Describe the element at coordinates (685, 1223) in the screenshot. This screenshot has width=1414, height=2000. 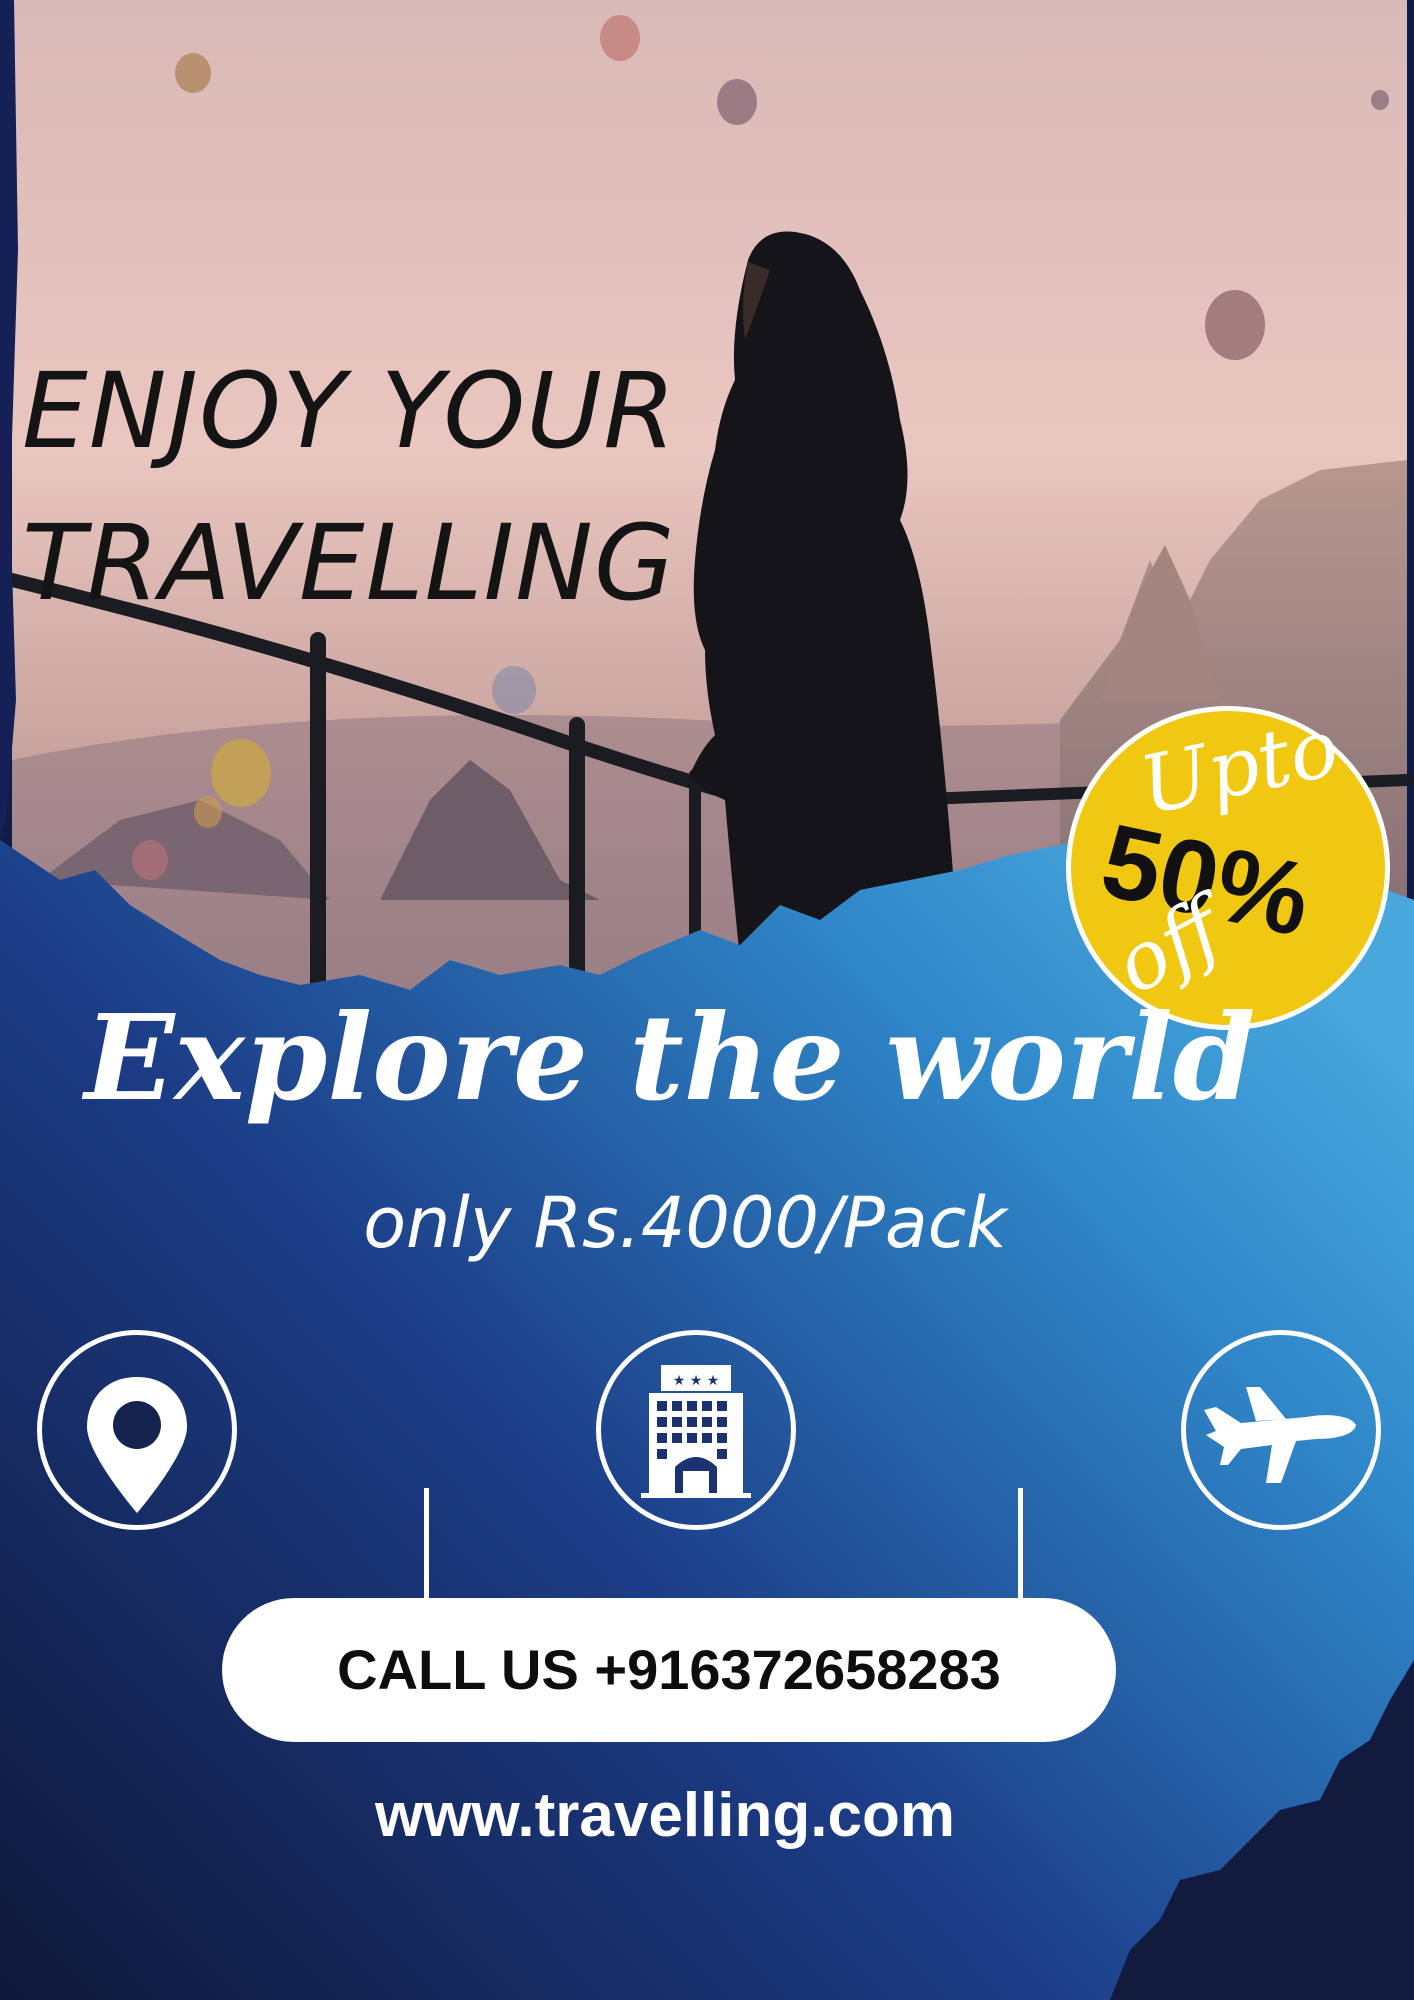
I see `price-text: only Rs.4000/Pack` at that location.